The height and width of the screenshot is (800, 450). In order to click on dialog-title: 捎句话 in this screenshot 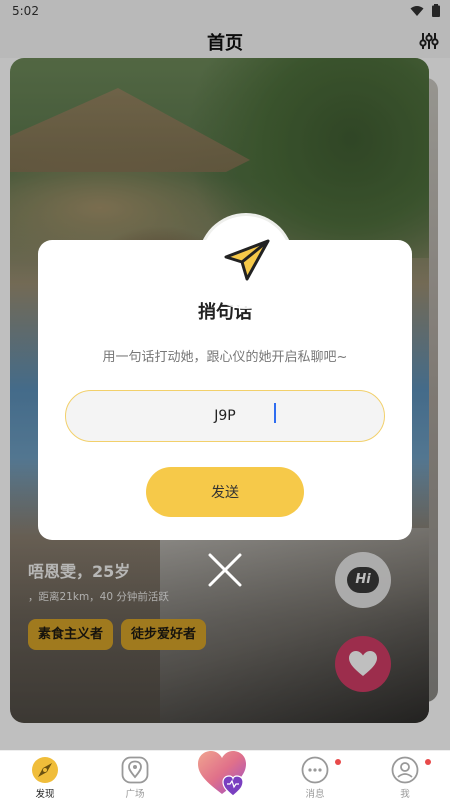, I will do `click(225, 312)`.